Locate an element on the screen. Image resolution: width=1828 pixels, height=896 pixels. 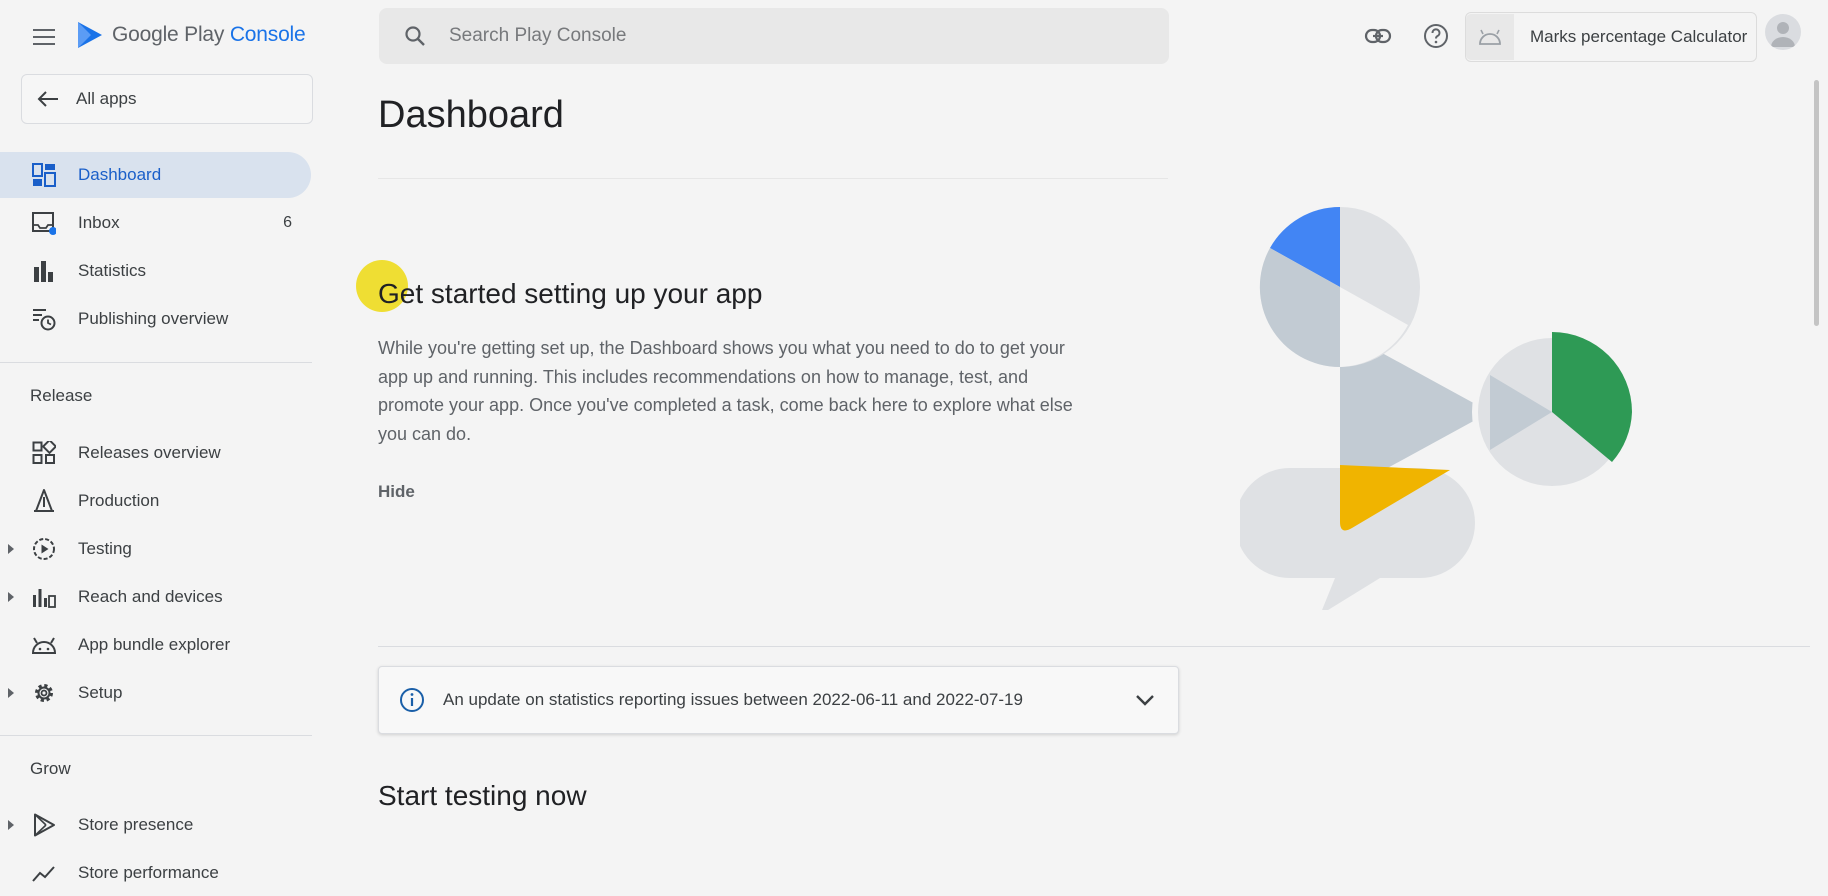
hide-button: Hide is located at coordinates (396, 492).